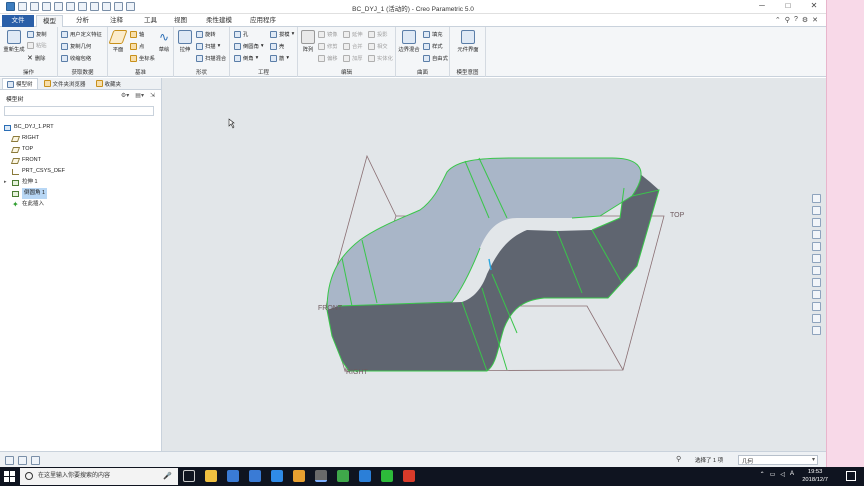 The width and height of the screenshot is (864, 486). I want to click on tab-tools: 工具, so click(150, 21).